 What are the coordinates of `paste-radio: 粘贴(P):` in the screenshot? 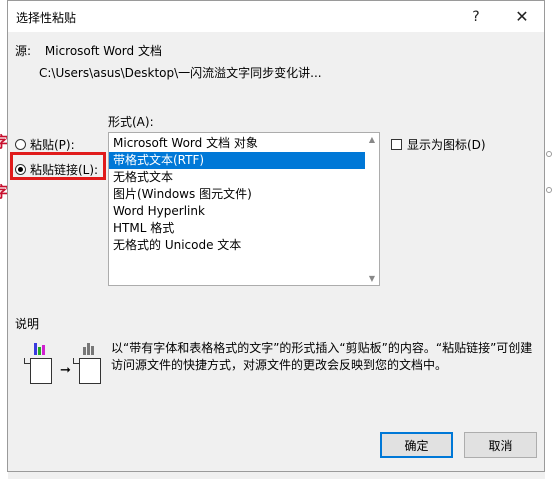 It's located at (45, 144).